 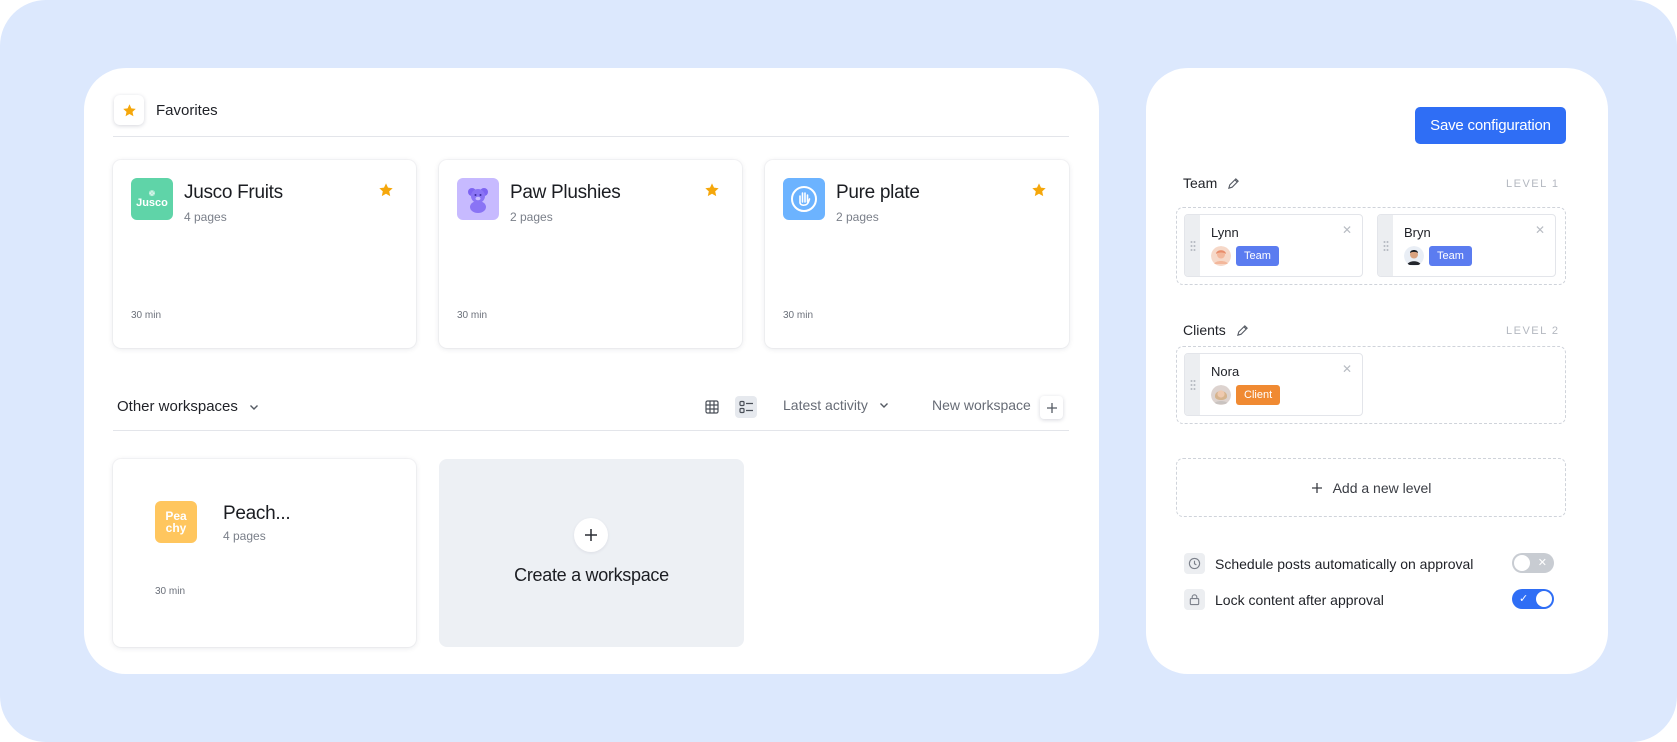 What do you see at coordinates (176, 522) in the screenshot?
I see `peachy-logo: Pea chy` at bounding box center [176, 522].